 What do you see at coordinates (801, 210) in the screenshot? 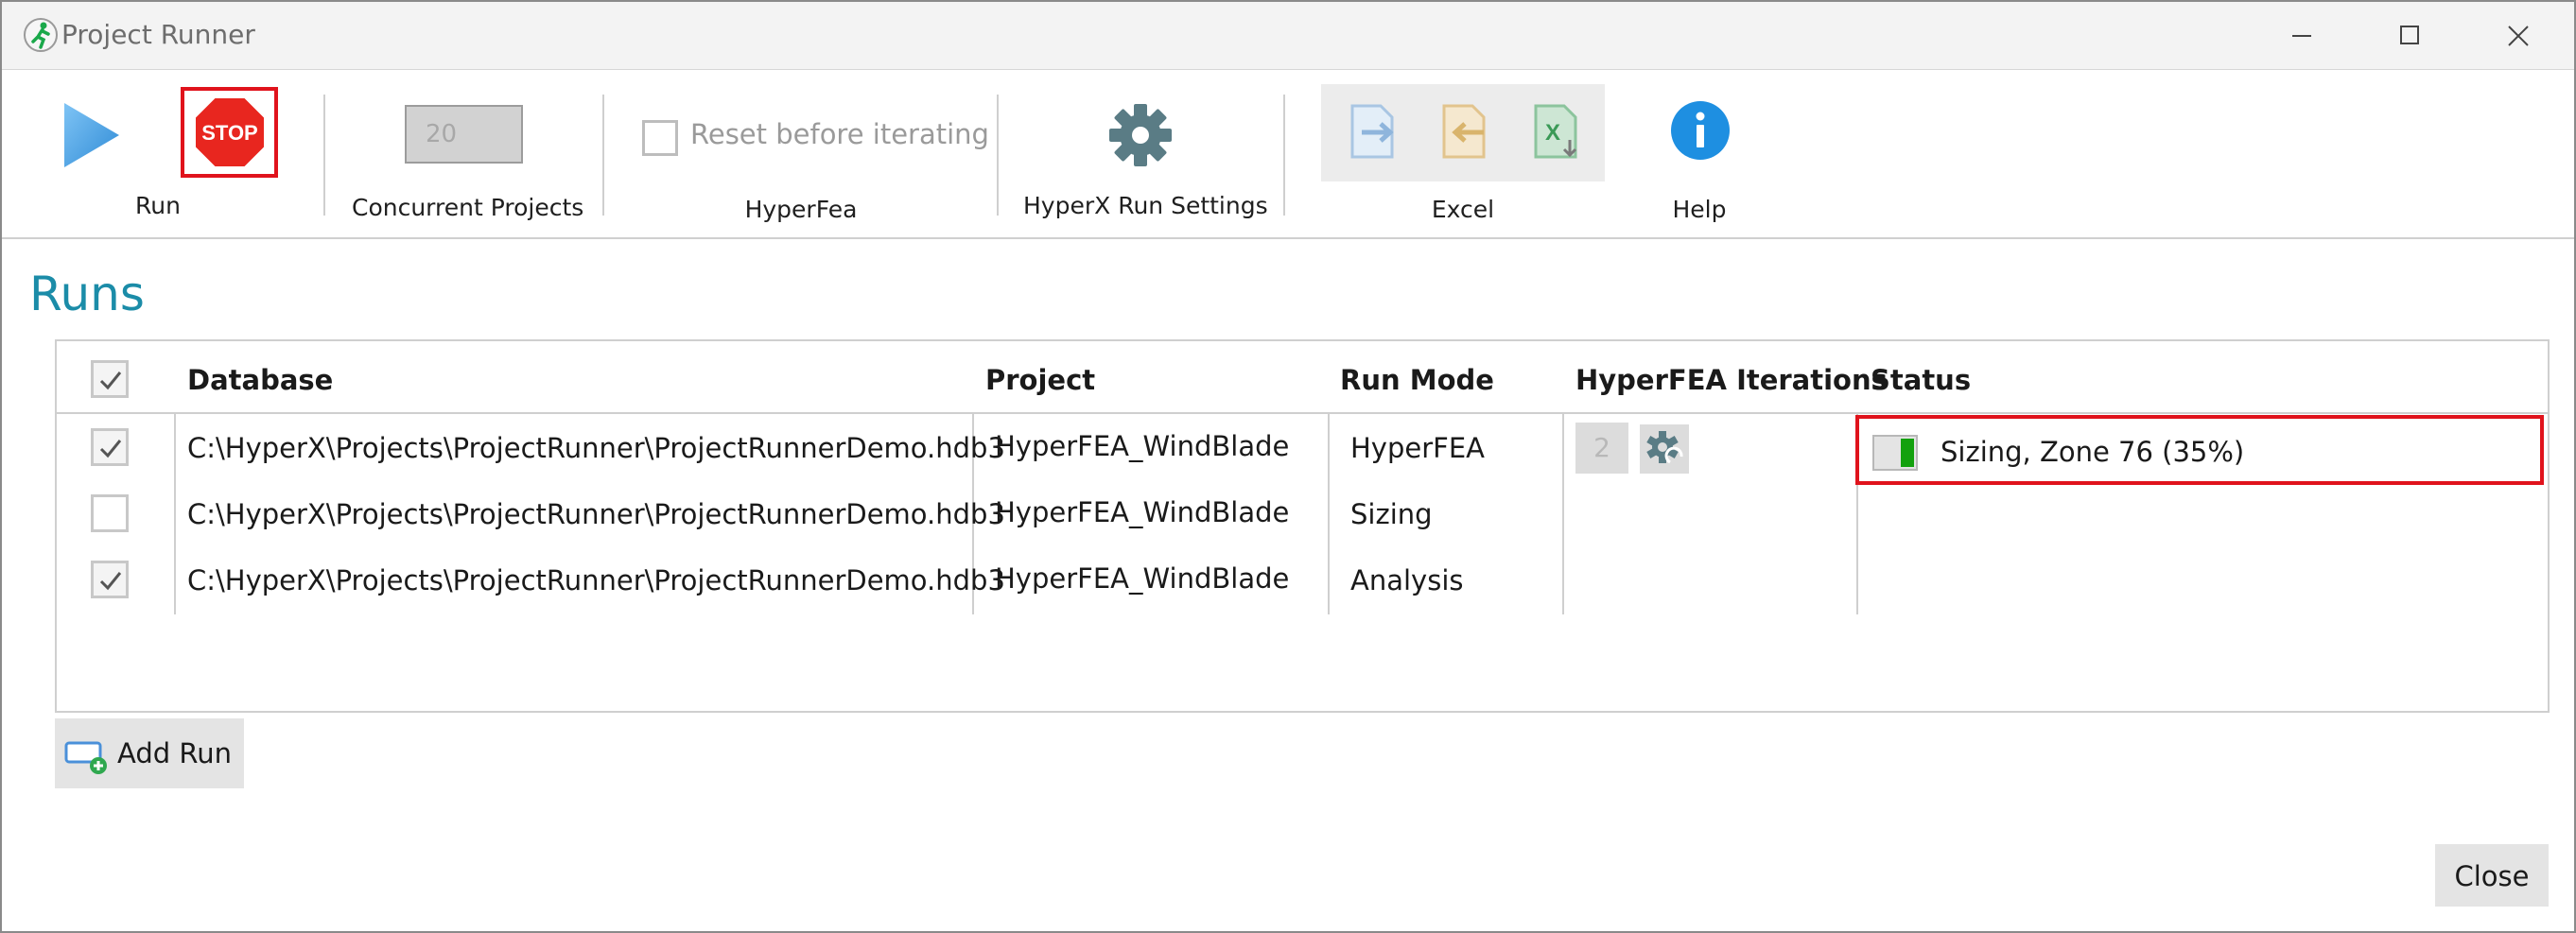
I see `hyperfea-group-label: HyperFea` at bounding box center [801, 210].